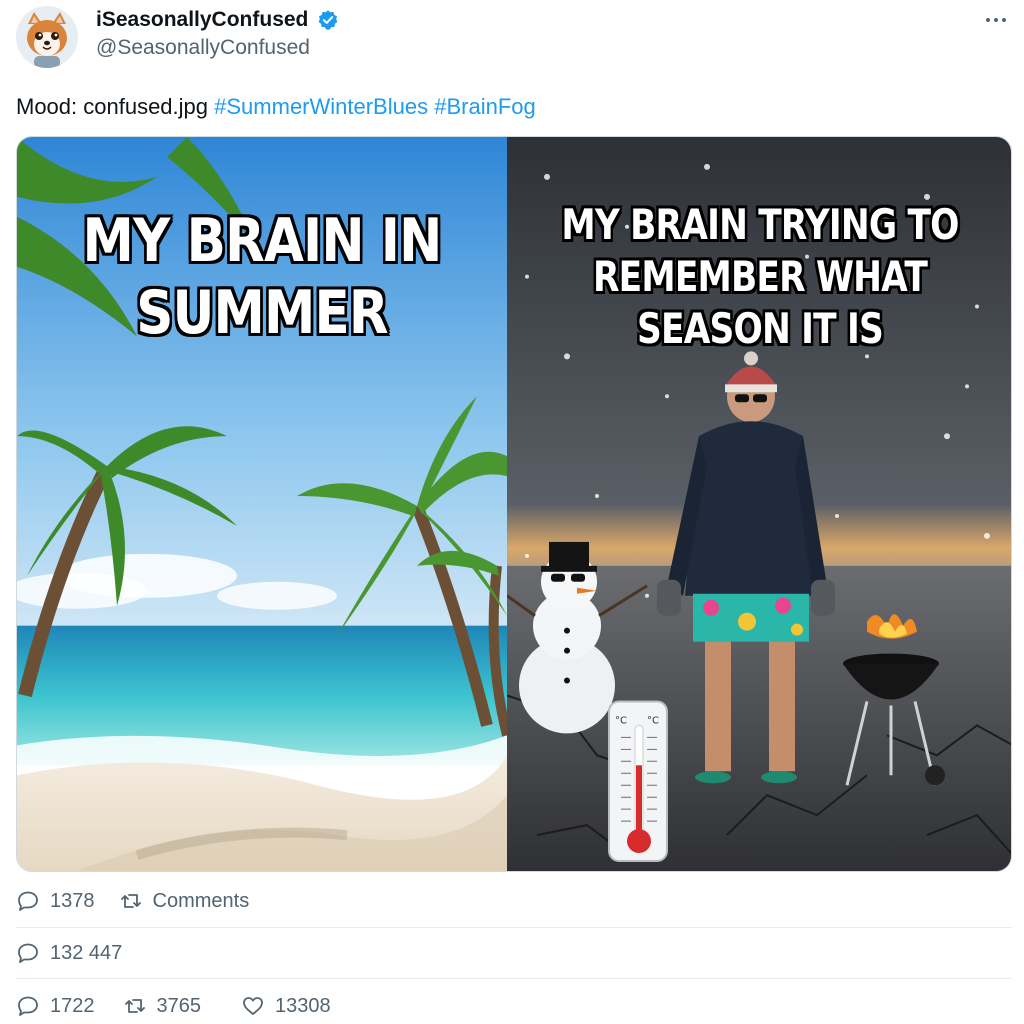  Describe the element at coordinates (328, 20) in the screenshot. I see `verified-badge-icon` at that location.